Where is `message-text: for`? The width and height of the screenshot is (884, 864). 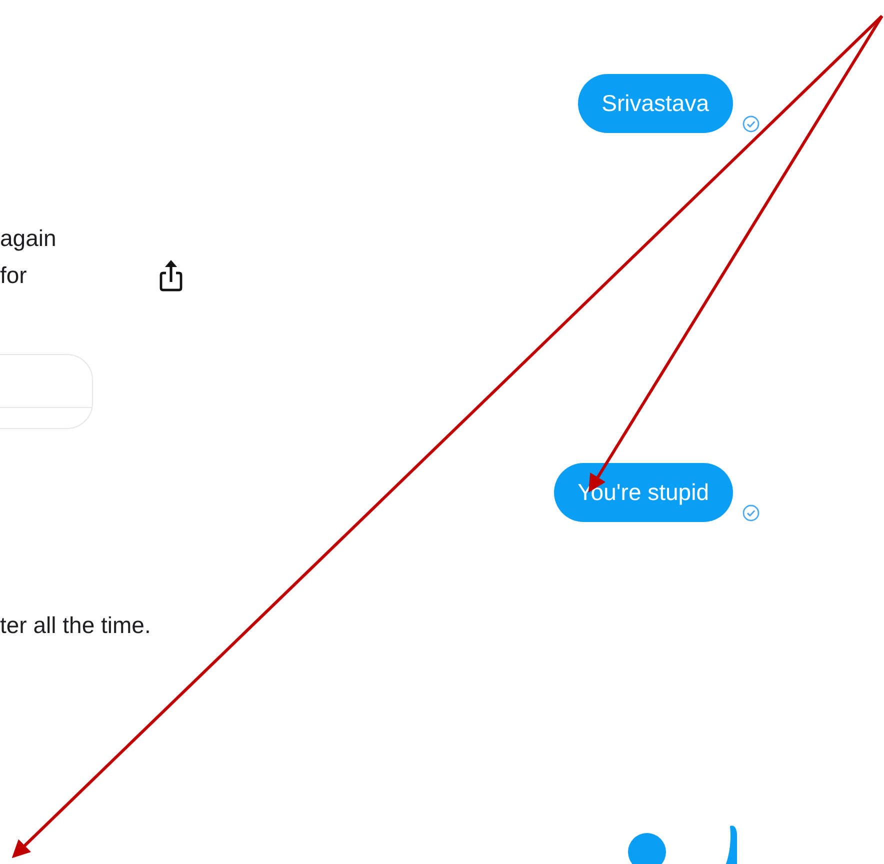 message-text: for is located at coordinates (14, 275).